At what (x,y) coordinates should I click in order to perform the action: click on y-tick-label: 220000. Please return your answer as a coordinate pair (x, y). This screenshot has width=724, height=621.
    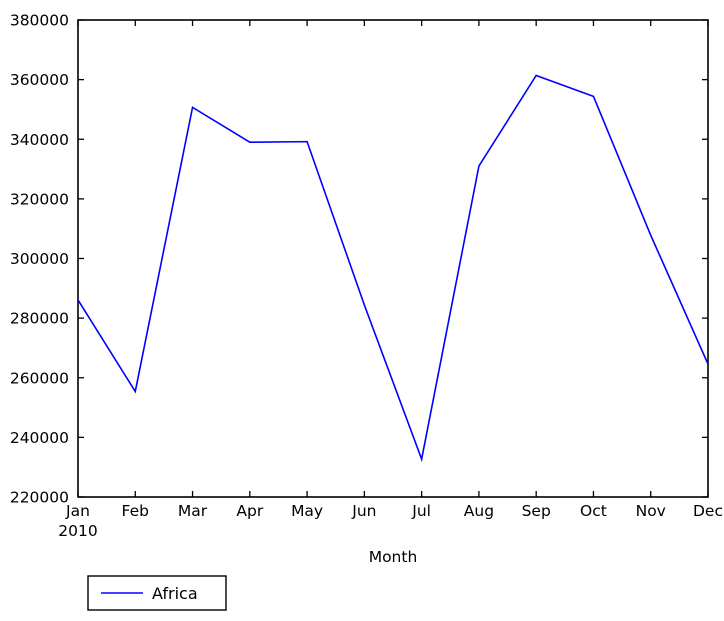
    Looking at the image, I should click on (39, 498).